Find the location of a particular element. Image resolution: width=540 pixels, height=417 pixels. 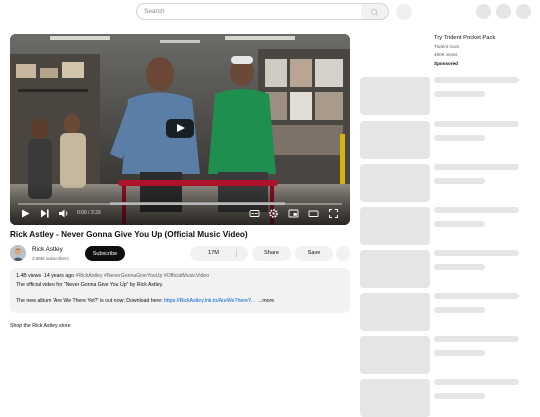

search-input is located at coordinates (249, 11).